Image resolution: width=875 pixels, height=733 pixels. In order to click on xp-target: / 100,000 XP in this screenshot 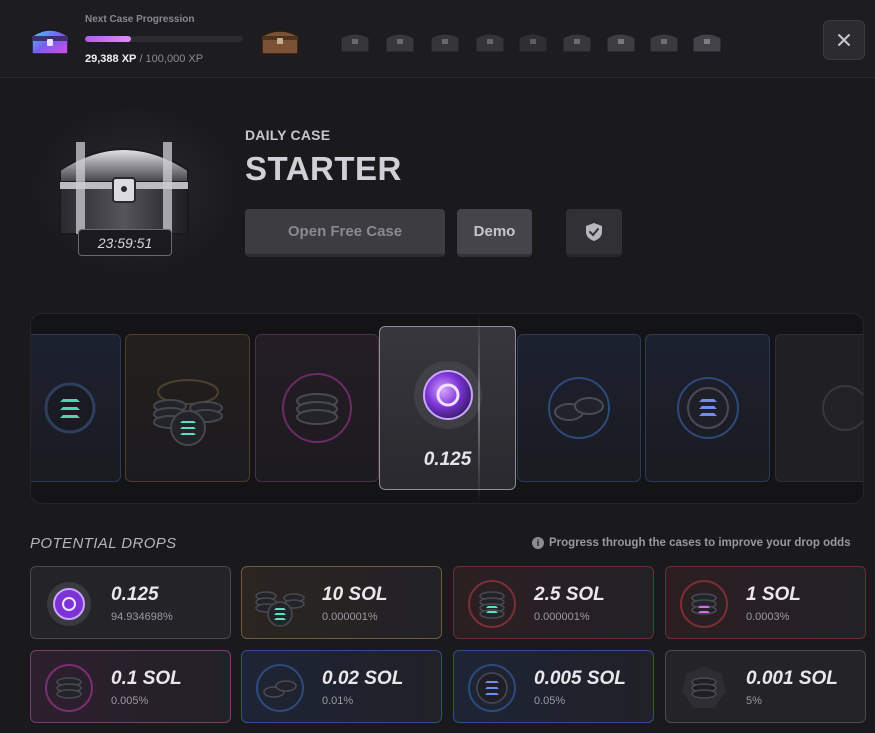, I will do `click(171, 59)`.